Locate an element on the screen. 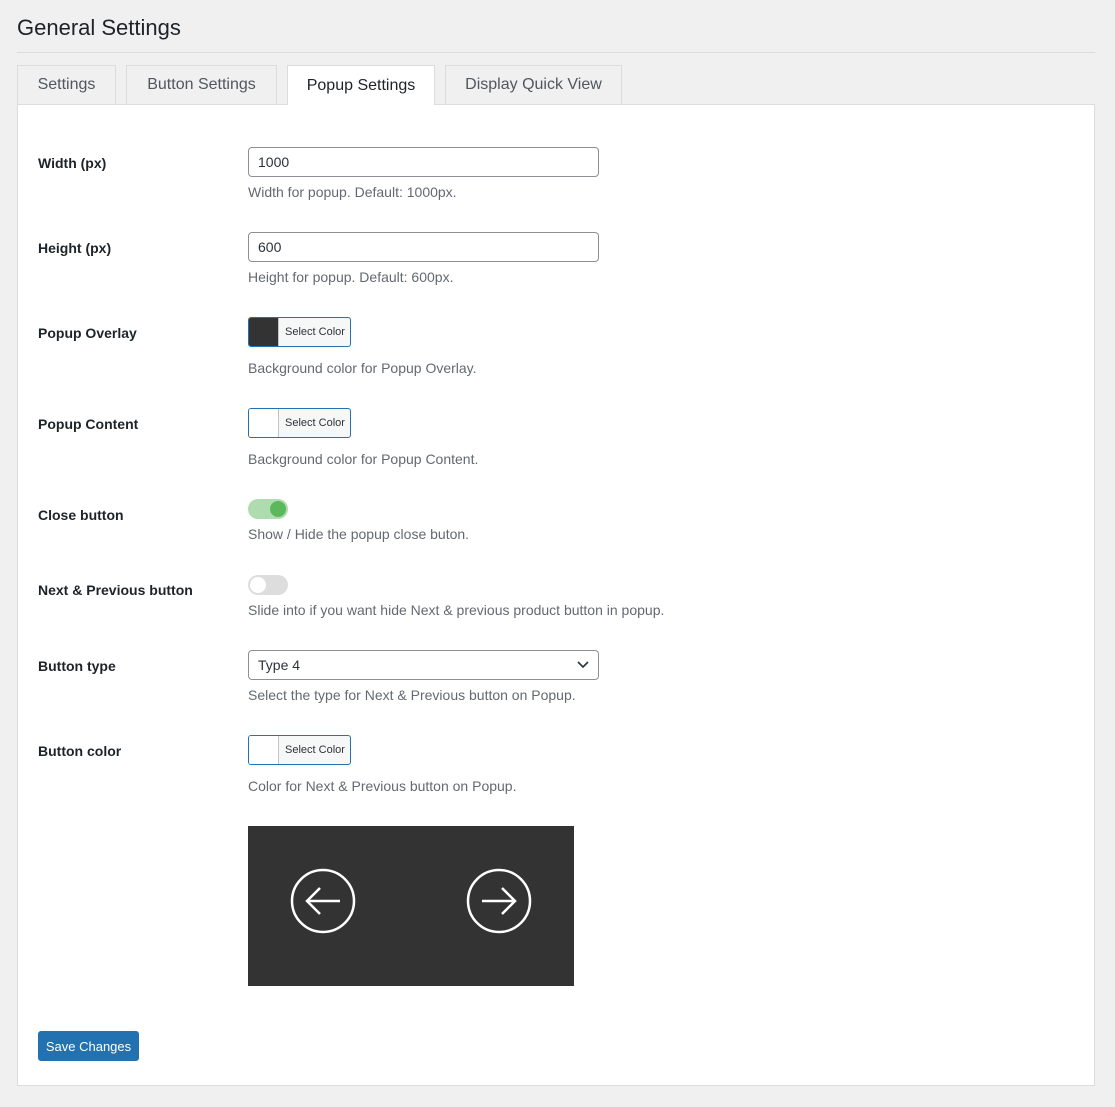 This screenshot has width=1115, height=1107. save-changes-button: Save Changes is located at coordinates (88, 1046).